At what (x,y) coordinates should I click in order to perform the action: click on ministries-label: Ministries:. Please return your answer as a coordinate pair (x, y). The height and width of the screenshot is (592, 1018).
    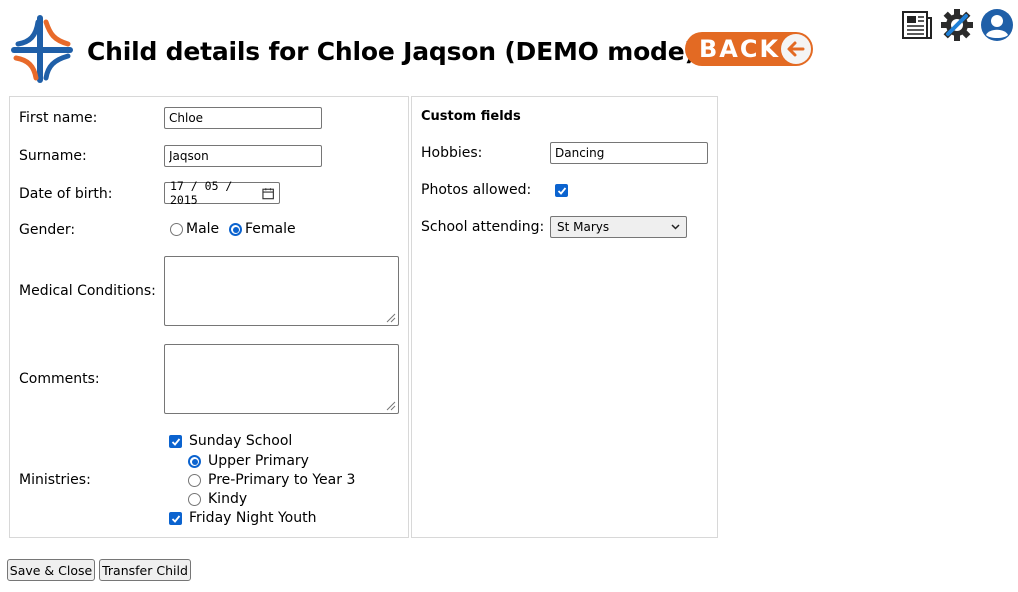
    Looking at the image, I should click on (55, 480).